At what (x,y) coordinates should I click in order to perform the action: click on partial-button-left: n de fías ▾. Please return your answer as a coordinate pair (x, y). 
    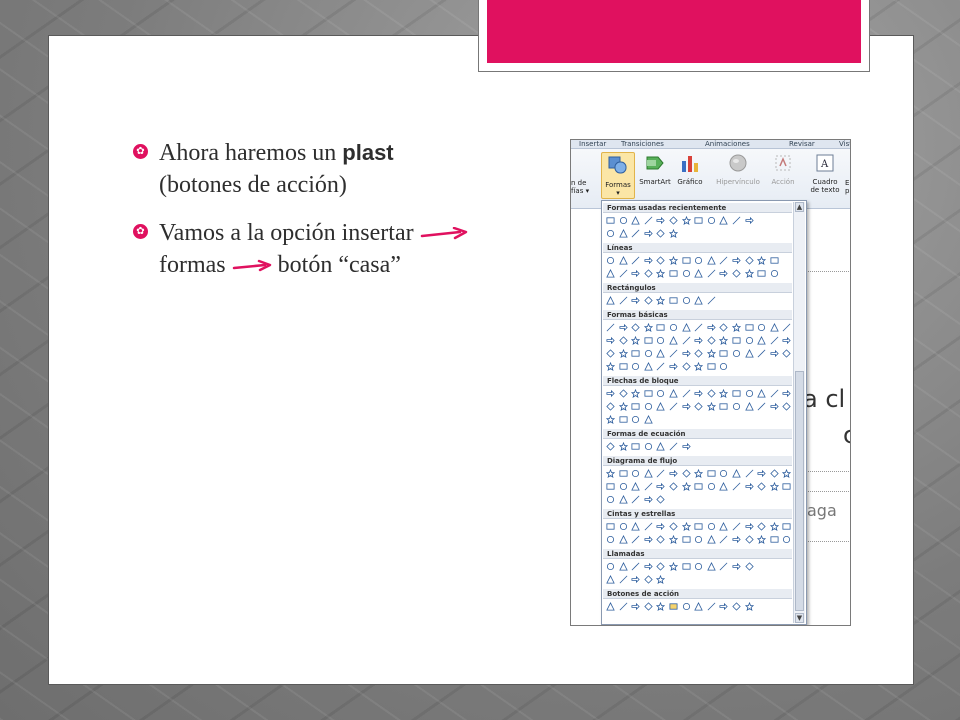
    Looking at the image, I should click on (580, 187).